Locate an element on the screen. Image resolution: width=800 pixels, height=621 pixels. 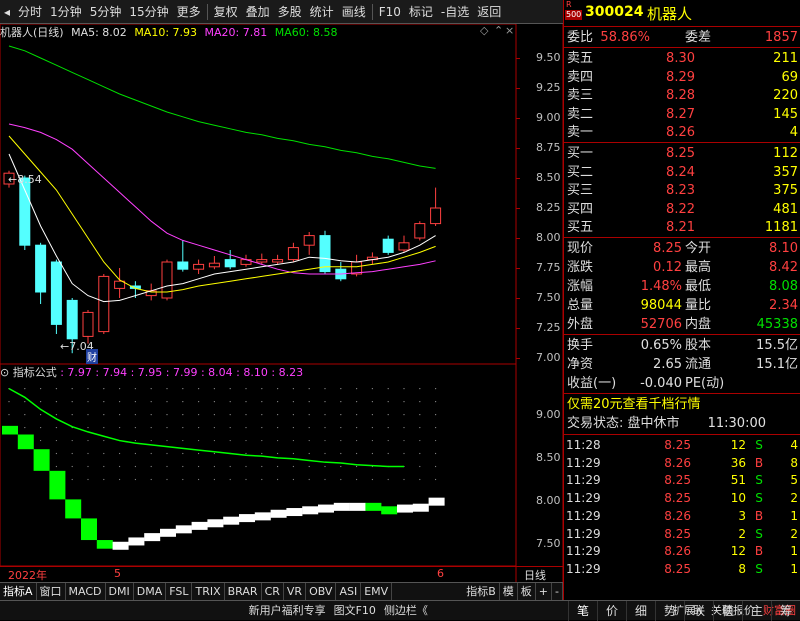
toolbar-item: F10 is located at coordinates (390, 12).